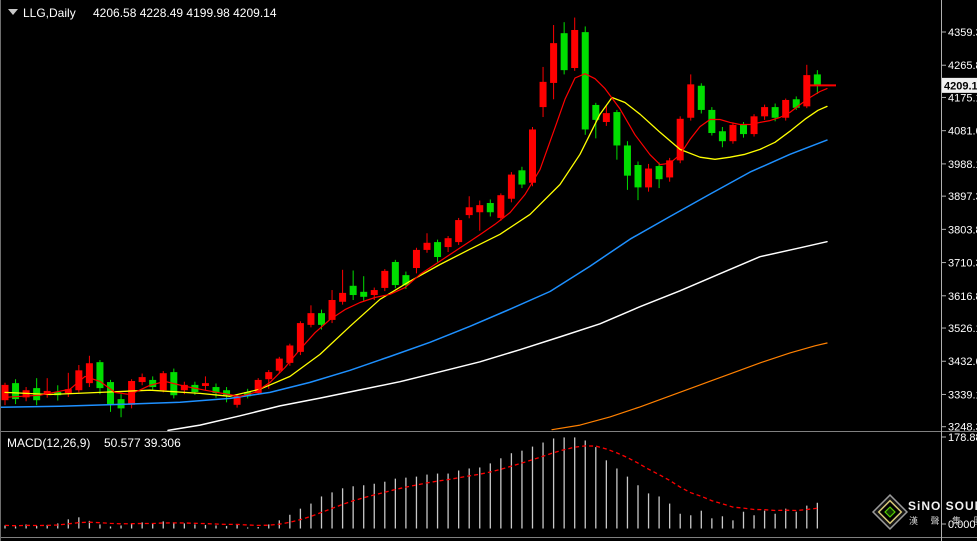 The height and width of the screenshot is (541, 977). I want to click on macd-tick-label: 178.886, so click(962, 438).